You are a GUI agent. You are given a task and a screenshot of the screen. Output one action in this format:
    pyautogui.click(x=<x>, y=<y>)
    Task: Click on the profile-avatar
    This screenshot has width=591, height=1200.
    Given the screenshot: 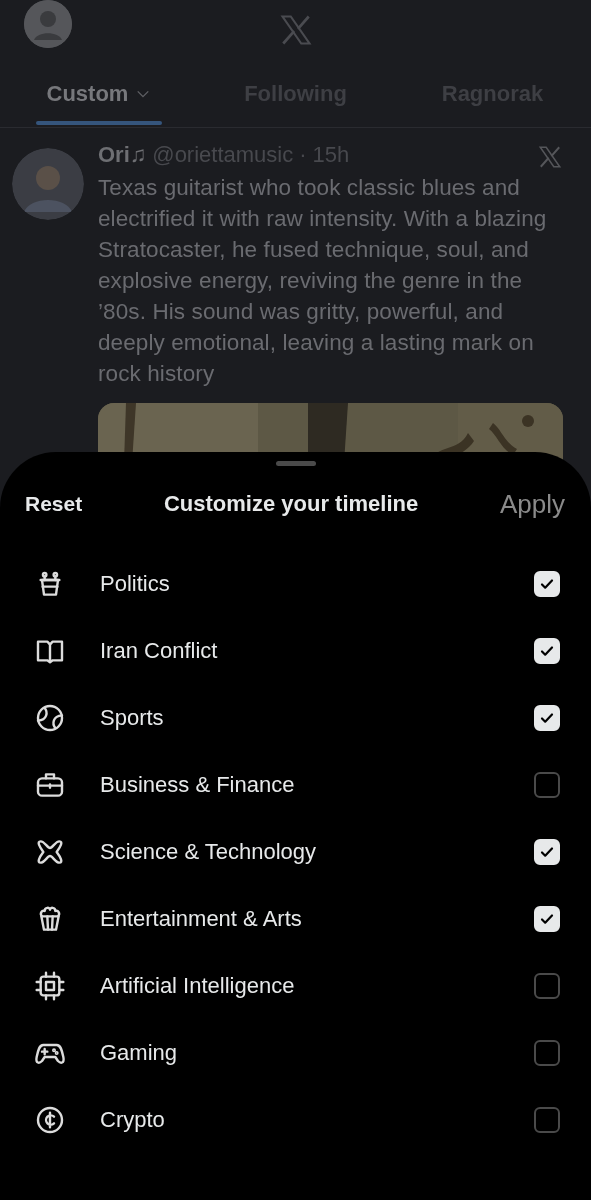 What is the action you would take?
    pyautogui.click(x=48, y=24)
    